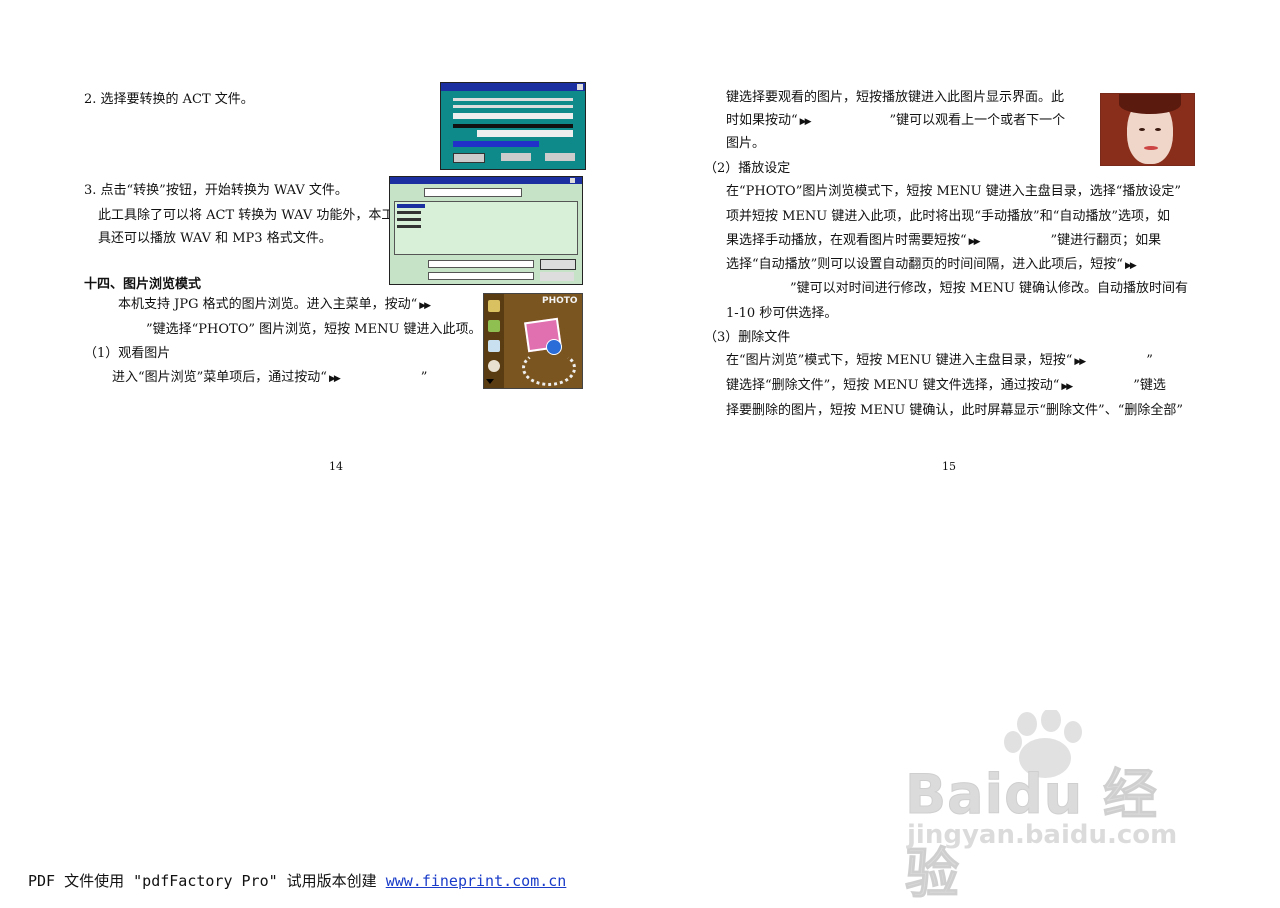 The width and height of the screenshot is (1280, 908). What do you see at coordinates (895, 97) in the screenshot?
I see `right-line-1: 键选择要观看的图片，短按播放键进入此图片显示界面。此` at bounding box center [895, 97].